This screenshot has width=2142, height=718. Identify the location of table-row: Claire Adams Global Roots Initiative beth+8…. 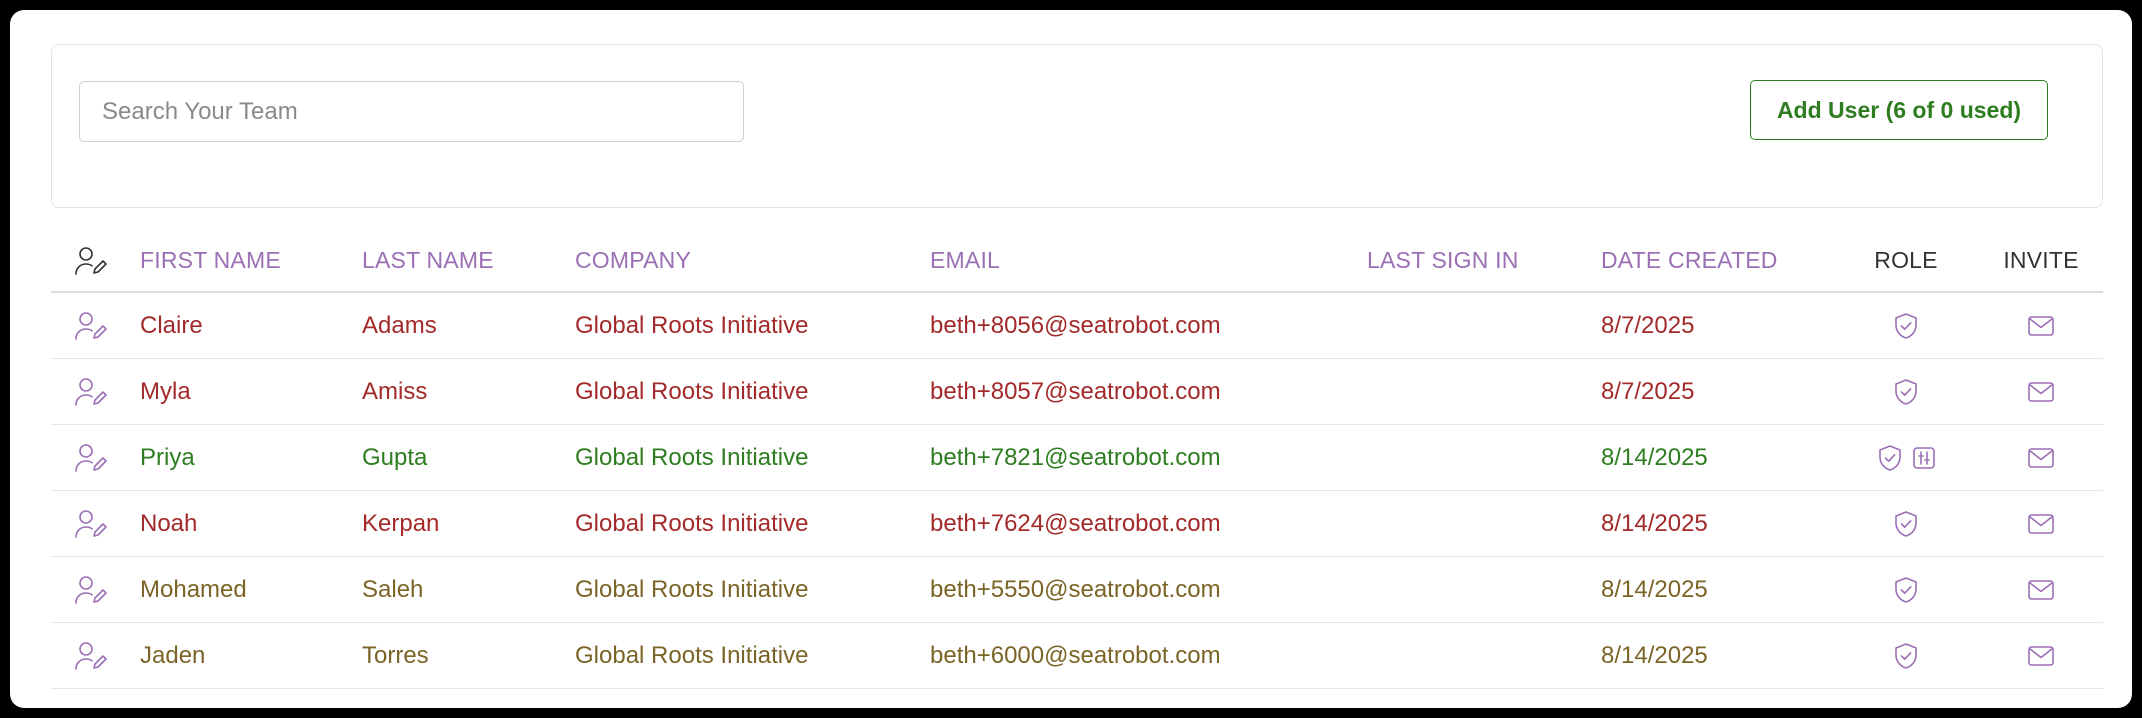
(1077, 326).